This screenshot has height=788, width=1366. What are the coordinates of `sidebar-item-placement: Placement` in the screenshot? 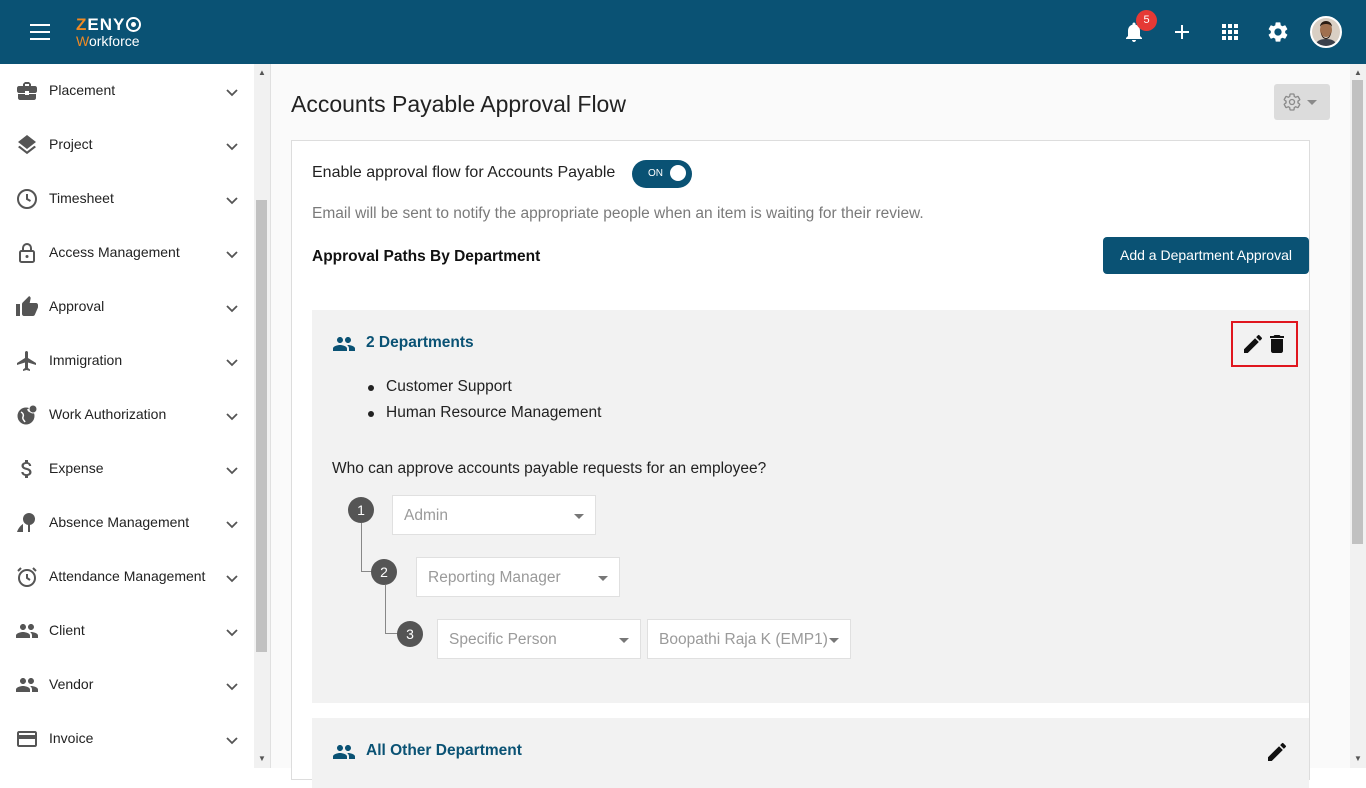 It's located at (127, 91).